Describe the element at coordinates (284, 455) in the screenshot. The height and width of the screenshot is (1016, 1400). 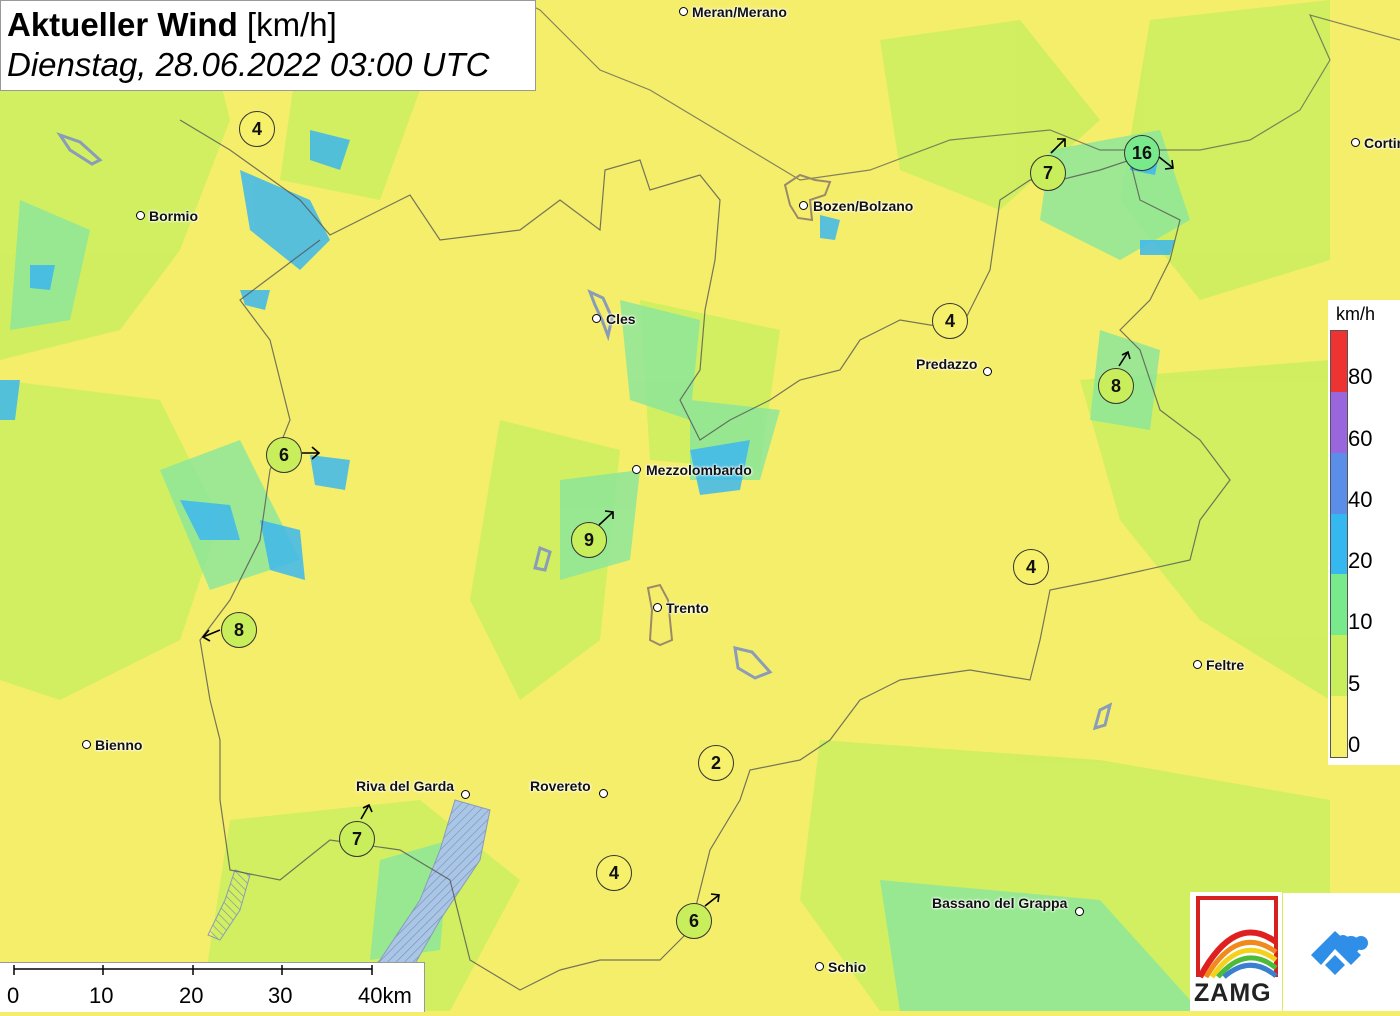
I see `wind-station: 6` at that location.